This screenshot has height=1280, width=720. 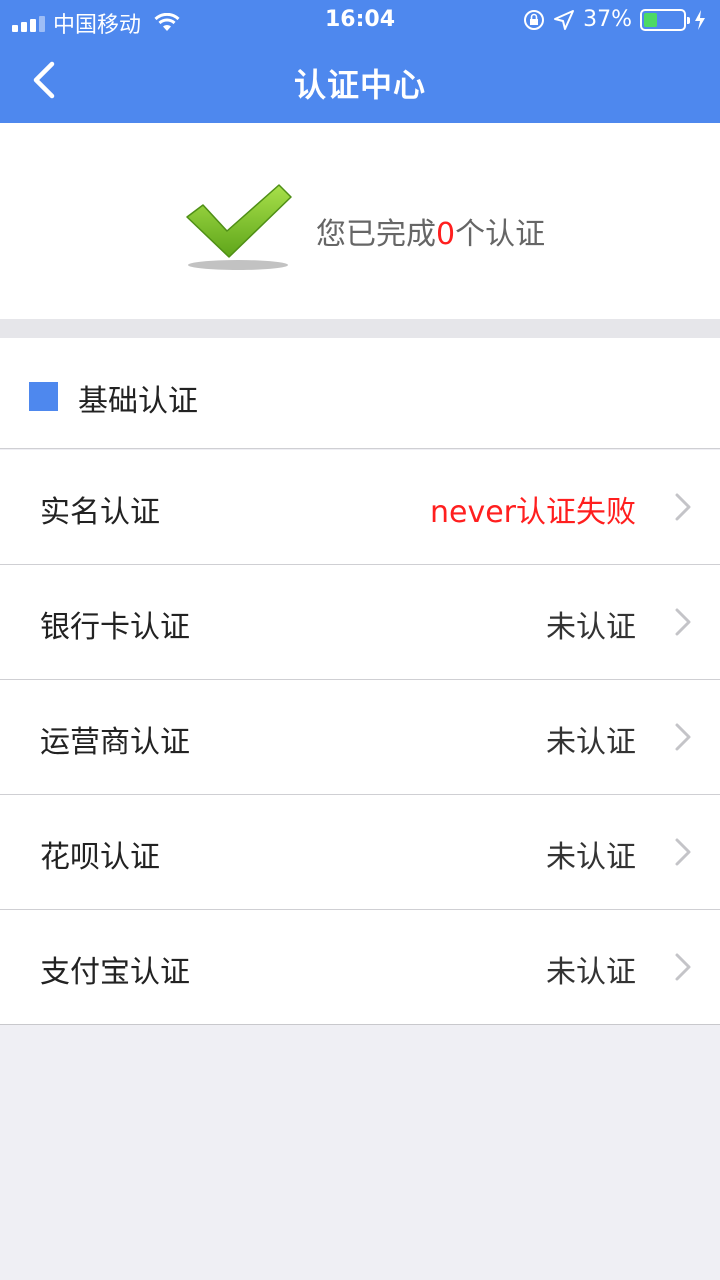 I want to click on summary-suffix: 个认证, so click(x=500, y=234).